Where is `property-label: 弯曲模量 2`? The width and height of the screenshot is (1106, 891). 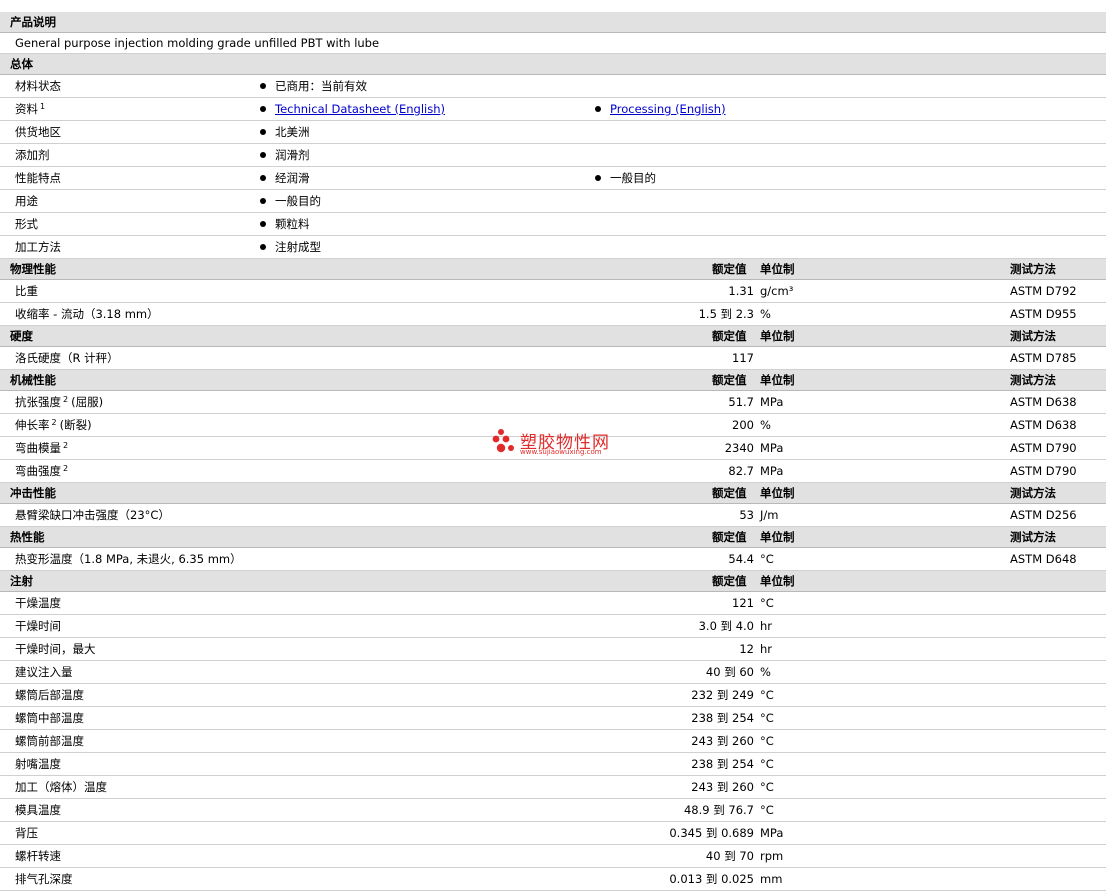
property-label: 弯曲模量 2 is located at coordinates (41, 448).